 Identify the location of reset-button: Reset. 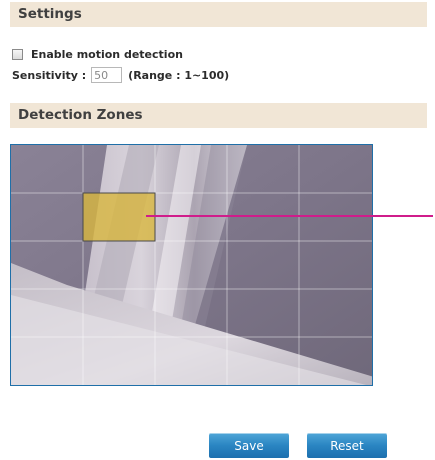
(347, 445).